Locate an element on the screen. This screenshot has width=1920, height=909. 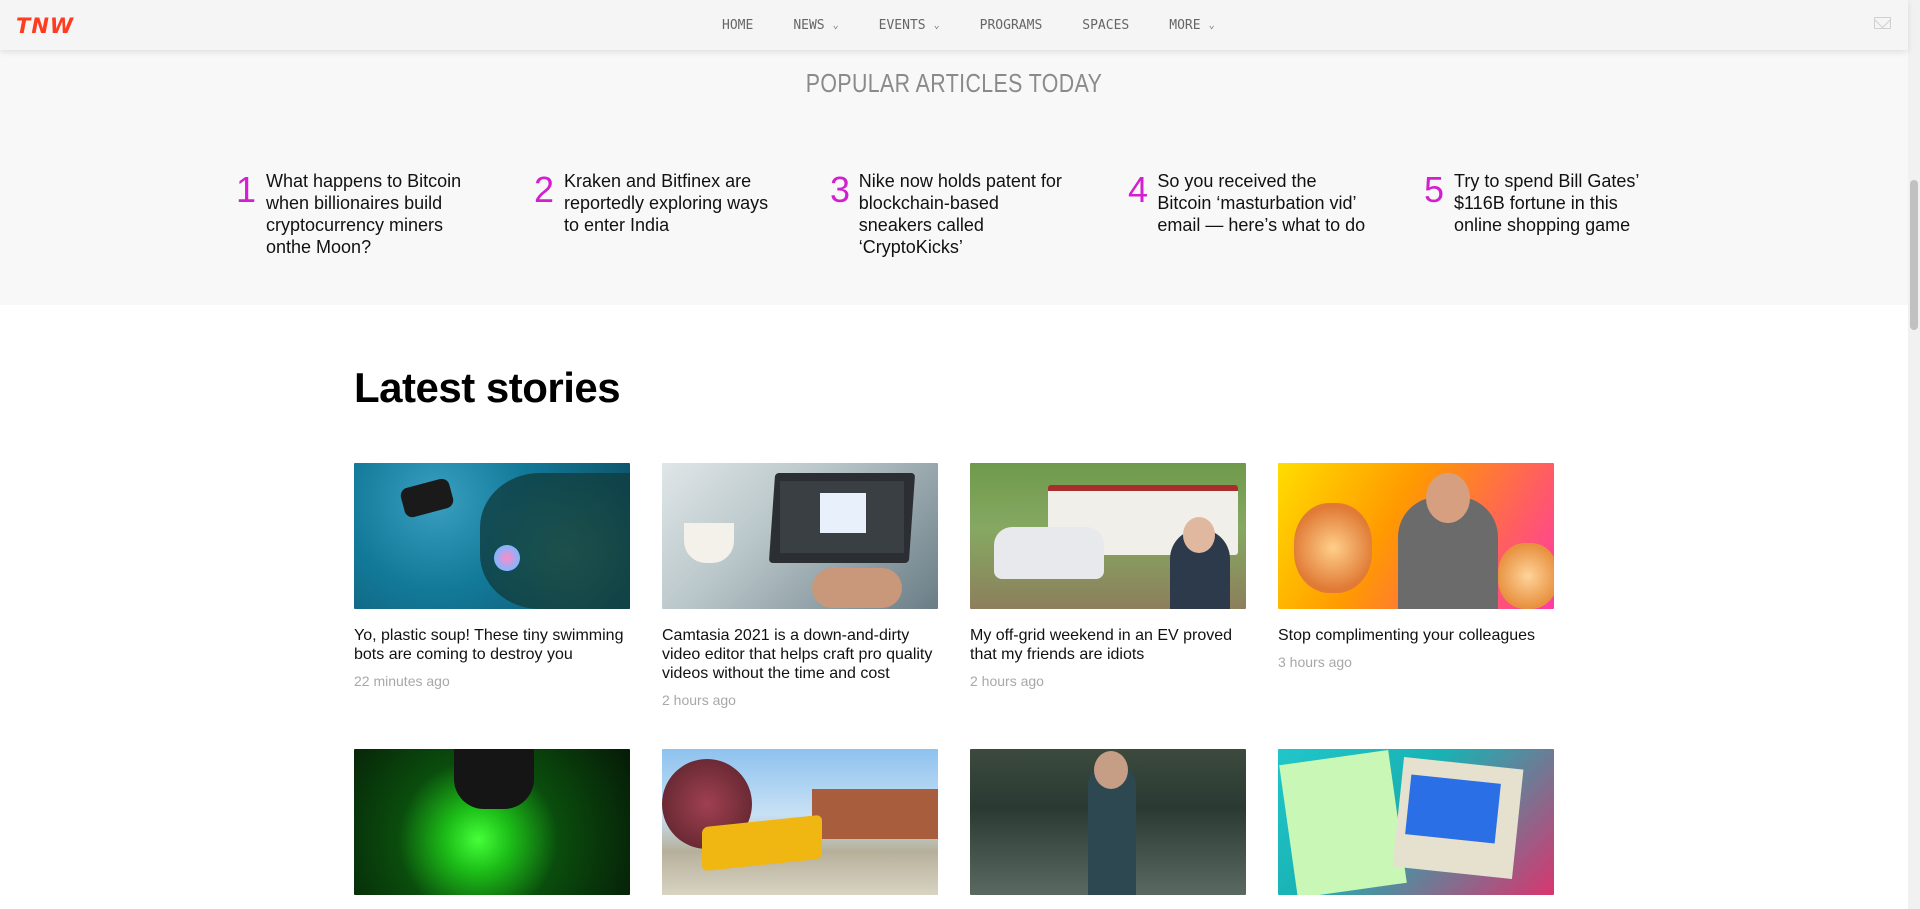
nav-more-label: MORE is located at coordinates (1184, 25).